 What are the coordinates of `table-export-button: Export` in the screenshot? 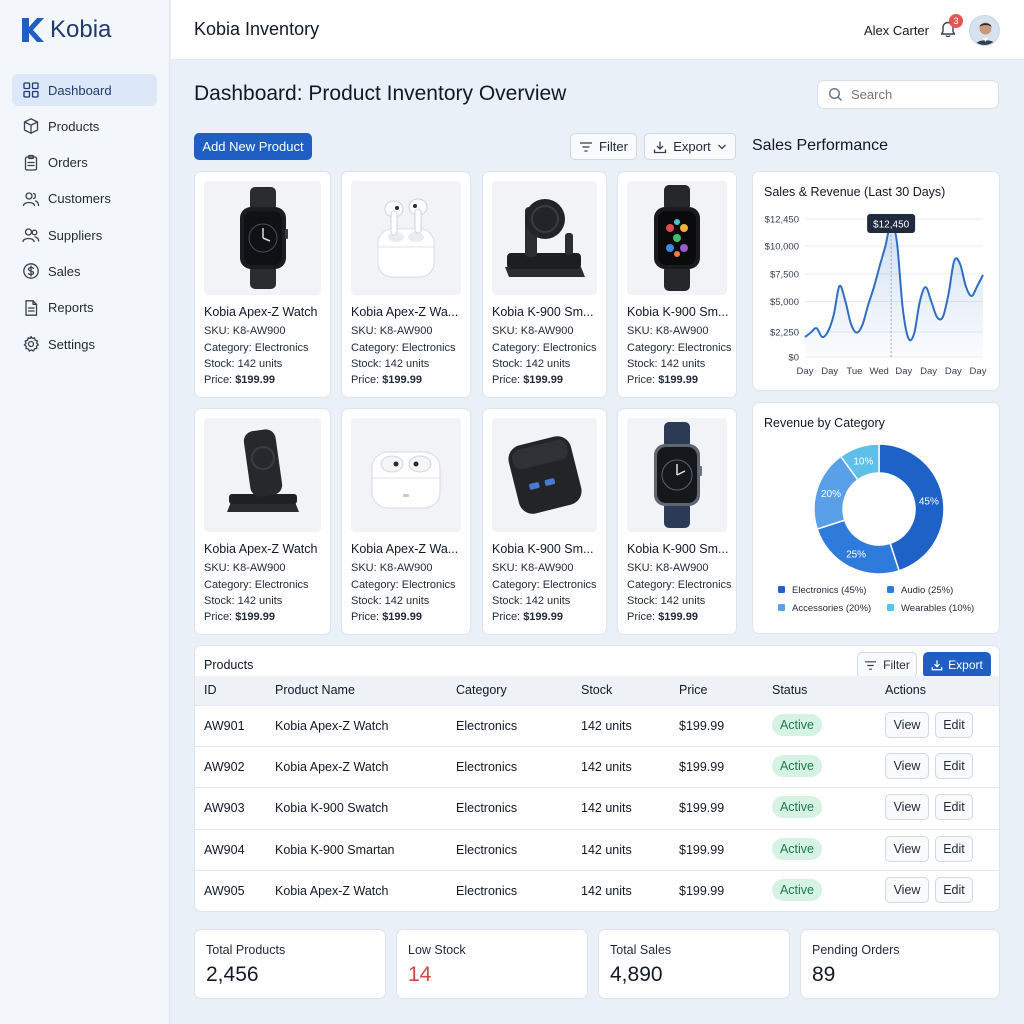 It's located at (957, 665).